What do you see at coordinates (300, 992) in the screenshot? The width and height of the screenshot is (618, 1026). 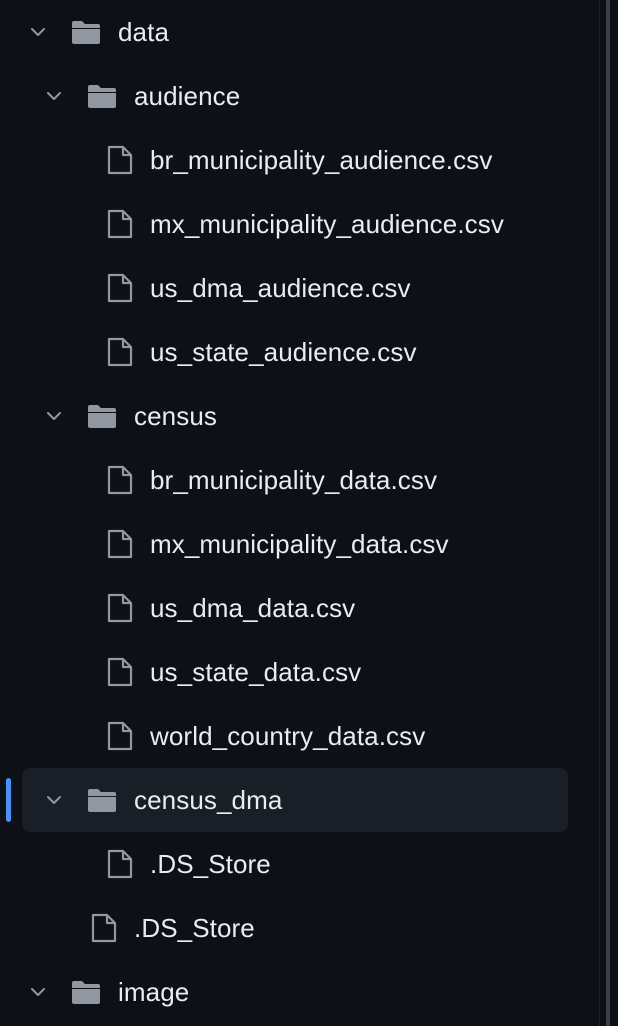 I see `tree-item-folder: image` at bounding box center [300, 992].